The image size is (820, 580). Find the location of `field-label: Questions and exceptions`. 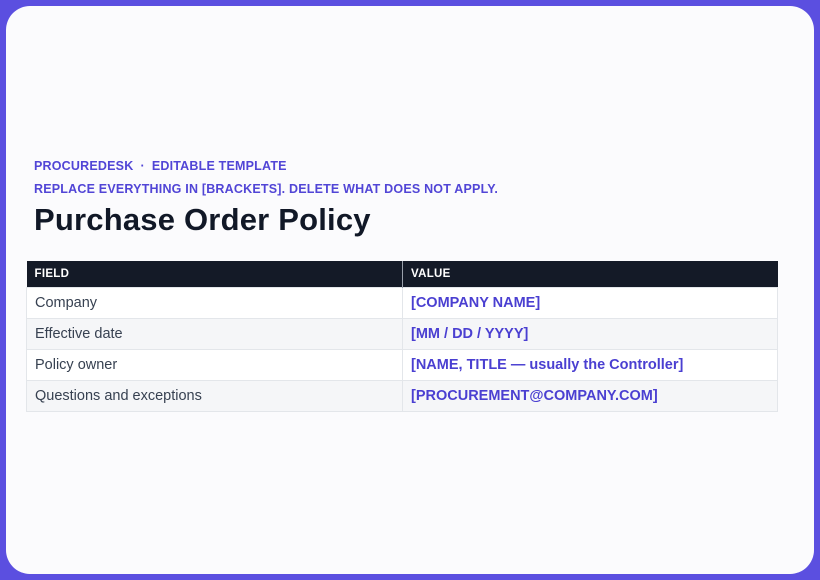

field-label: Questions and exceptions is located at coordinates (214, 395).